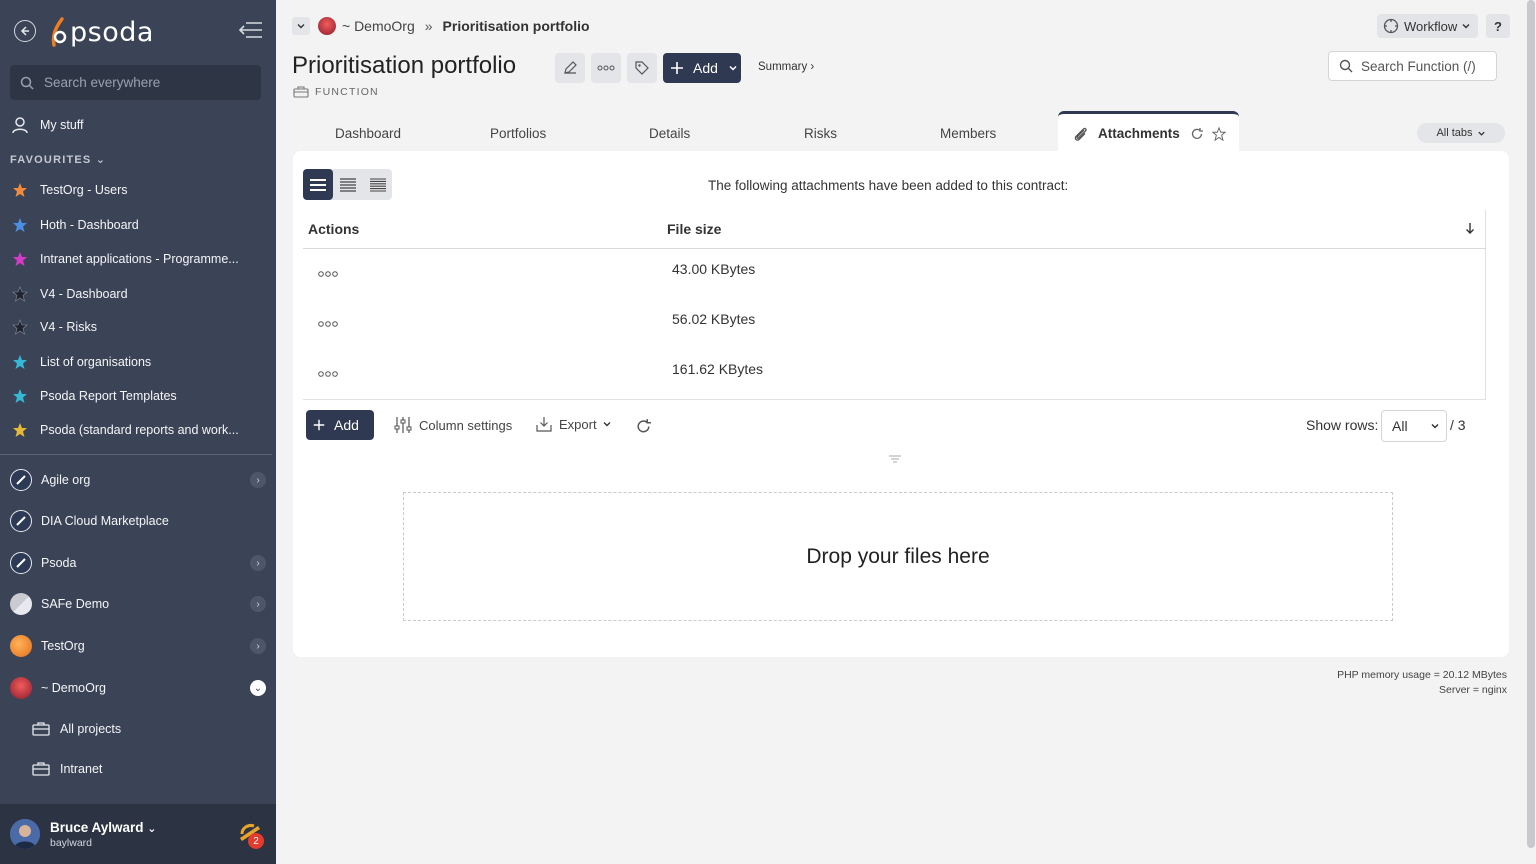 The image size is (1536, 864). I want to click on favourite-item: Psoda Report Templates, so click(138, 396).